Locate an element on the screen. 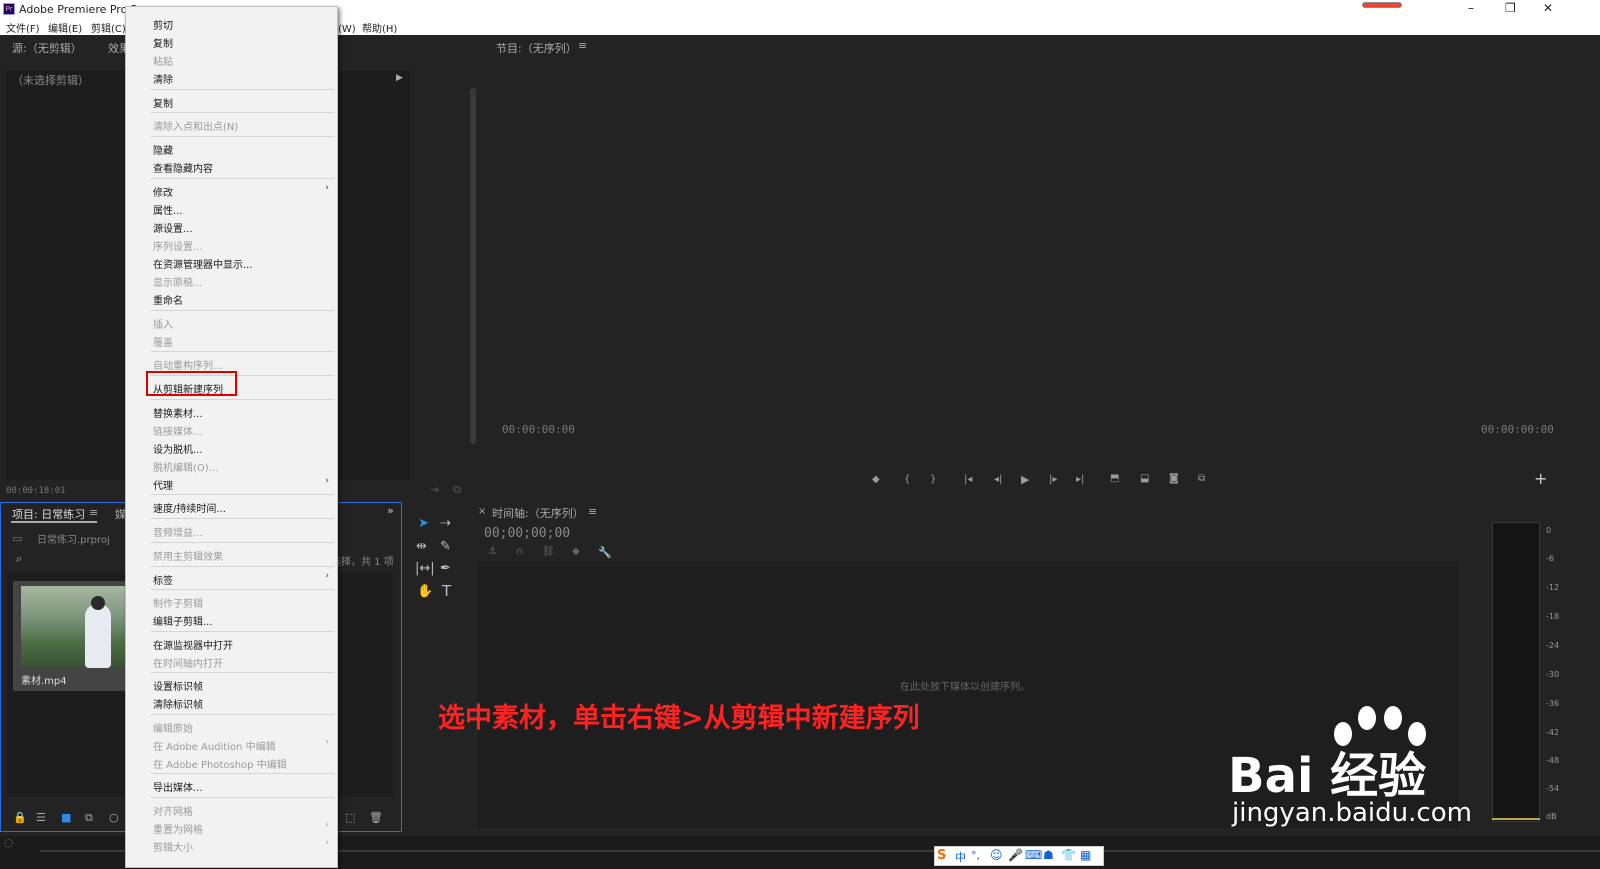 This screenshot has width=1600, height=869. skin-icon: 👕 is located at coordinates (1068, 855).